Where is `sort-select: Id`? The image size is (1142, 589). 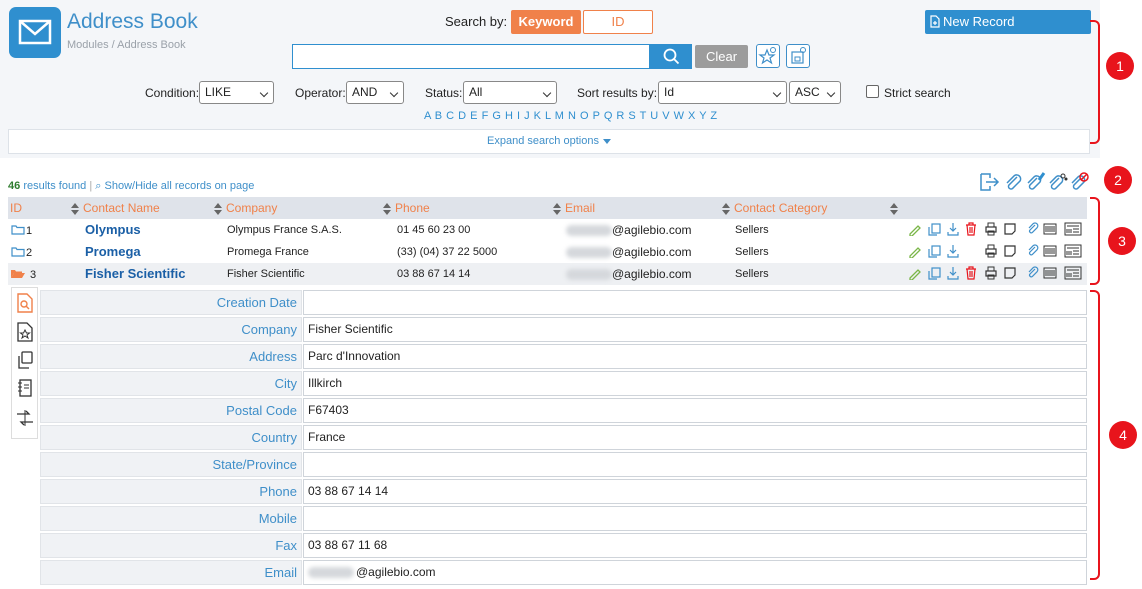
sort-select: Id is located at coordinates (722, 92).